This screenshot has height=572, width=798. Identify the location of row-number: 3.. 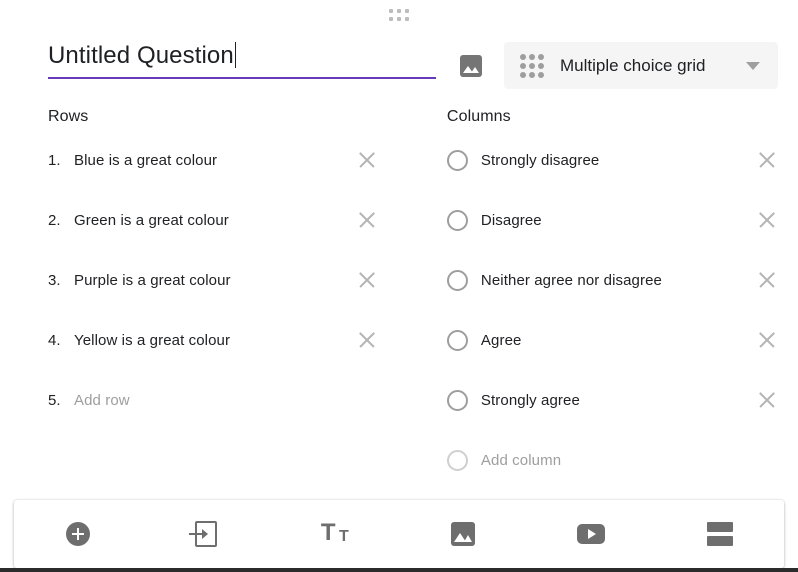
(54, 280).